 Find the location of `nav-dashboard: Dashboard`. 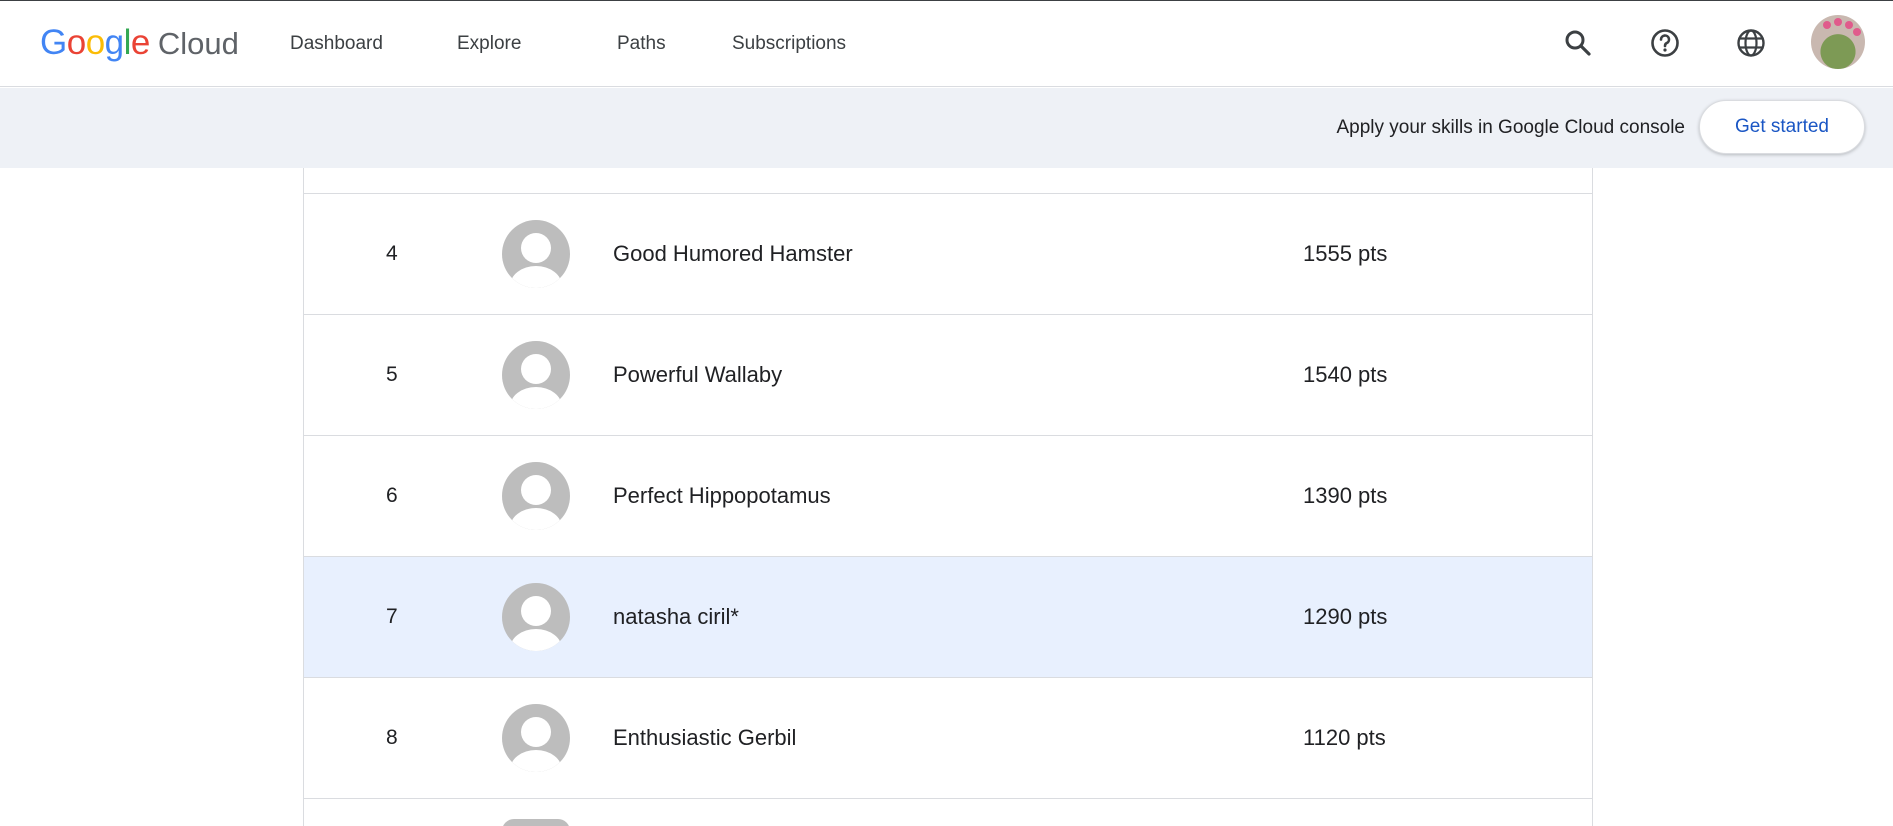

nav-dashboard: Dashboard is located at coordinates (336, 44).